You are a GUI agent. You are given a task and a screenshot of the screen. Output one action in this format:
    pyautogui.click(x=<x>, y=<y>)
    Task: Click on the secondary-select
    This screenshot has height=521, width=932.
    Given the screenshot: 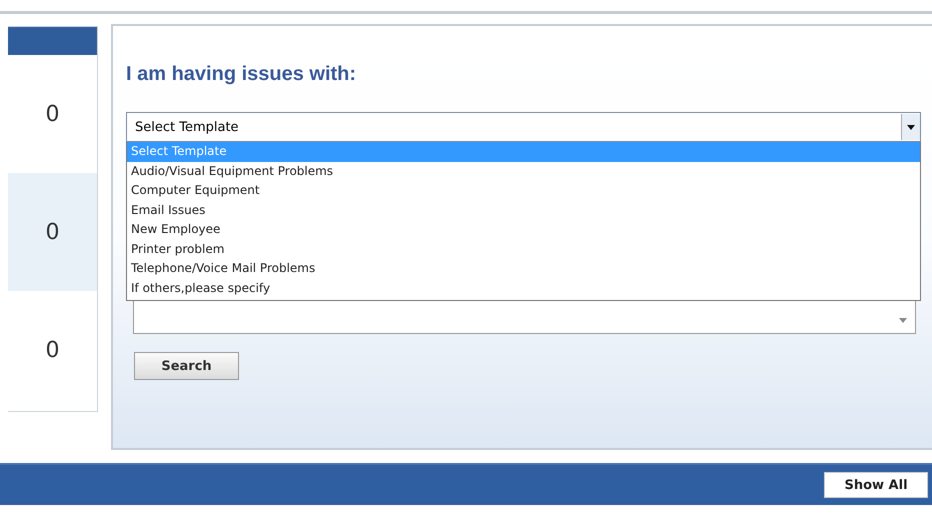 What is the action you would take?
    pyautogui.click(x=524, y=317)
    